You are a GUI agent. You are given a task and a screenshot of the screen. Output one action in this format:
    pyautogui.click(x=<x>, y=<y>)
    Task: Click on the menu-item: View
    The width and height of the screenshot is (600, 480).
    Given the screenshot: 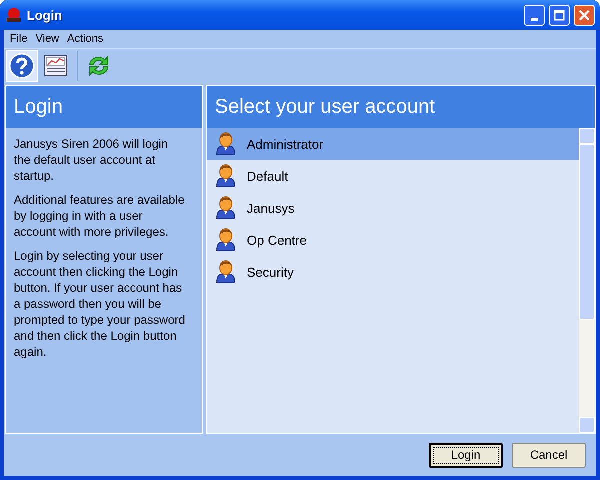 What is the action you would take?
    pyautogui.click(x=48, y=39)
    